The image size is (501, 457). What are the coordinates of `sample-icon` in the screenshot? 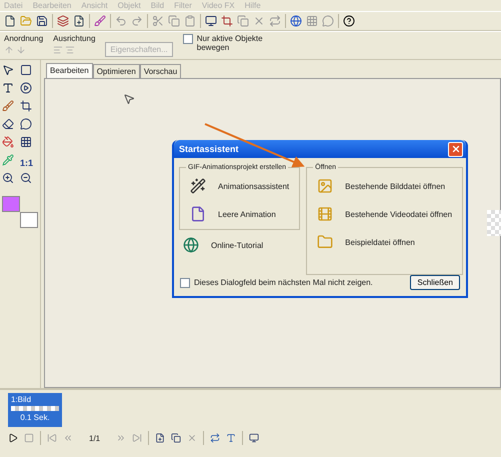 It's located at (325, 242).